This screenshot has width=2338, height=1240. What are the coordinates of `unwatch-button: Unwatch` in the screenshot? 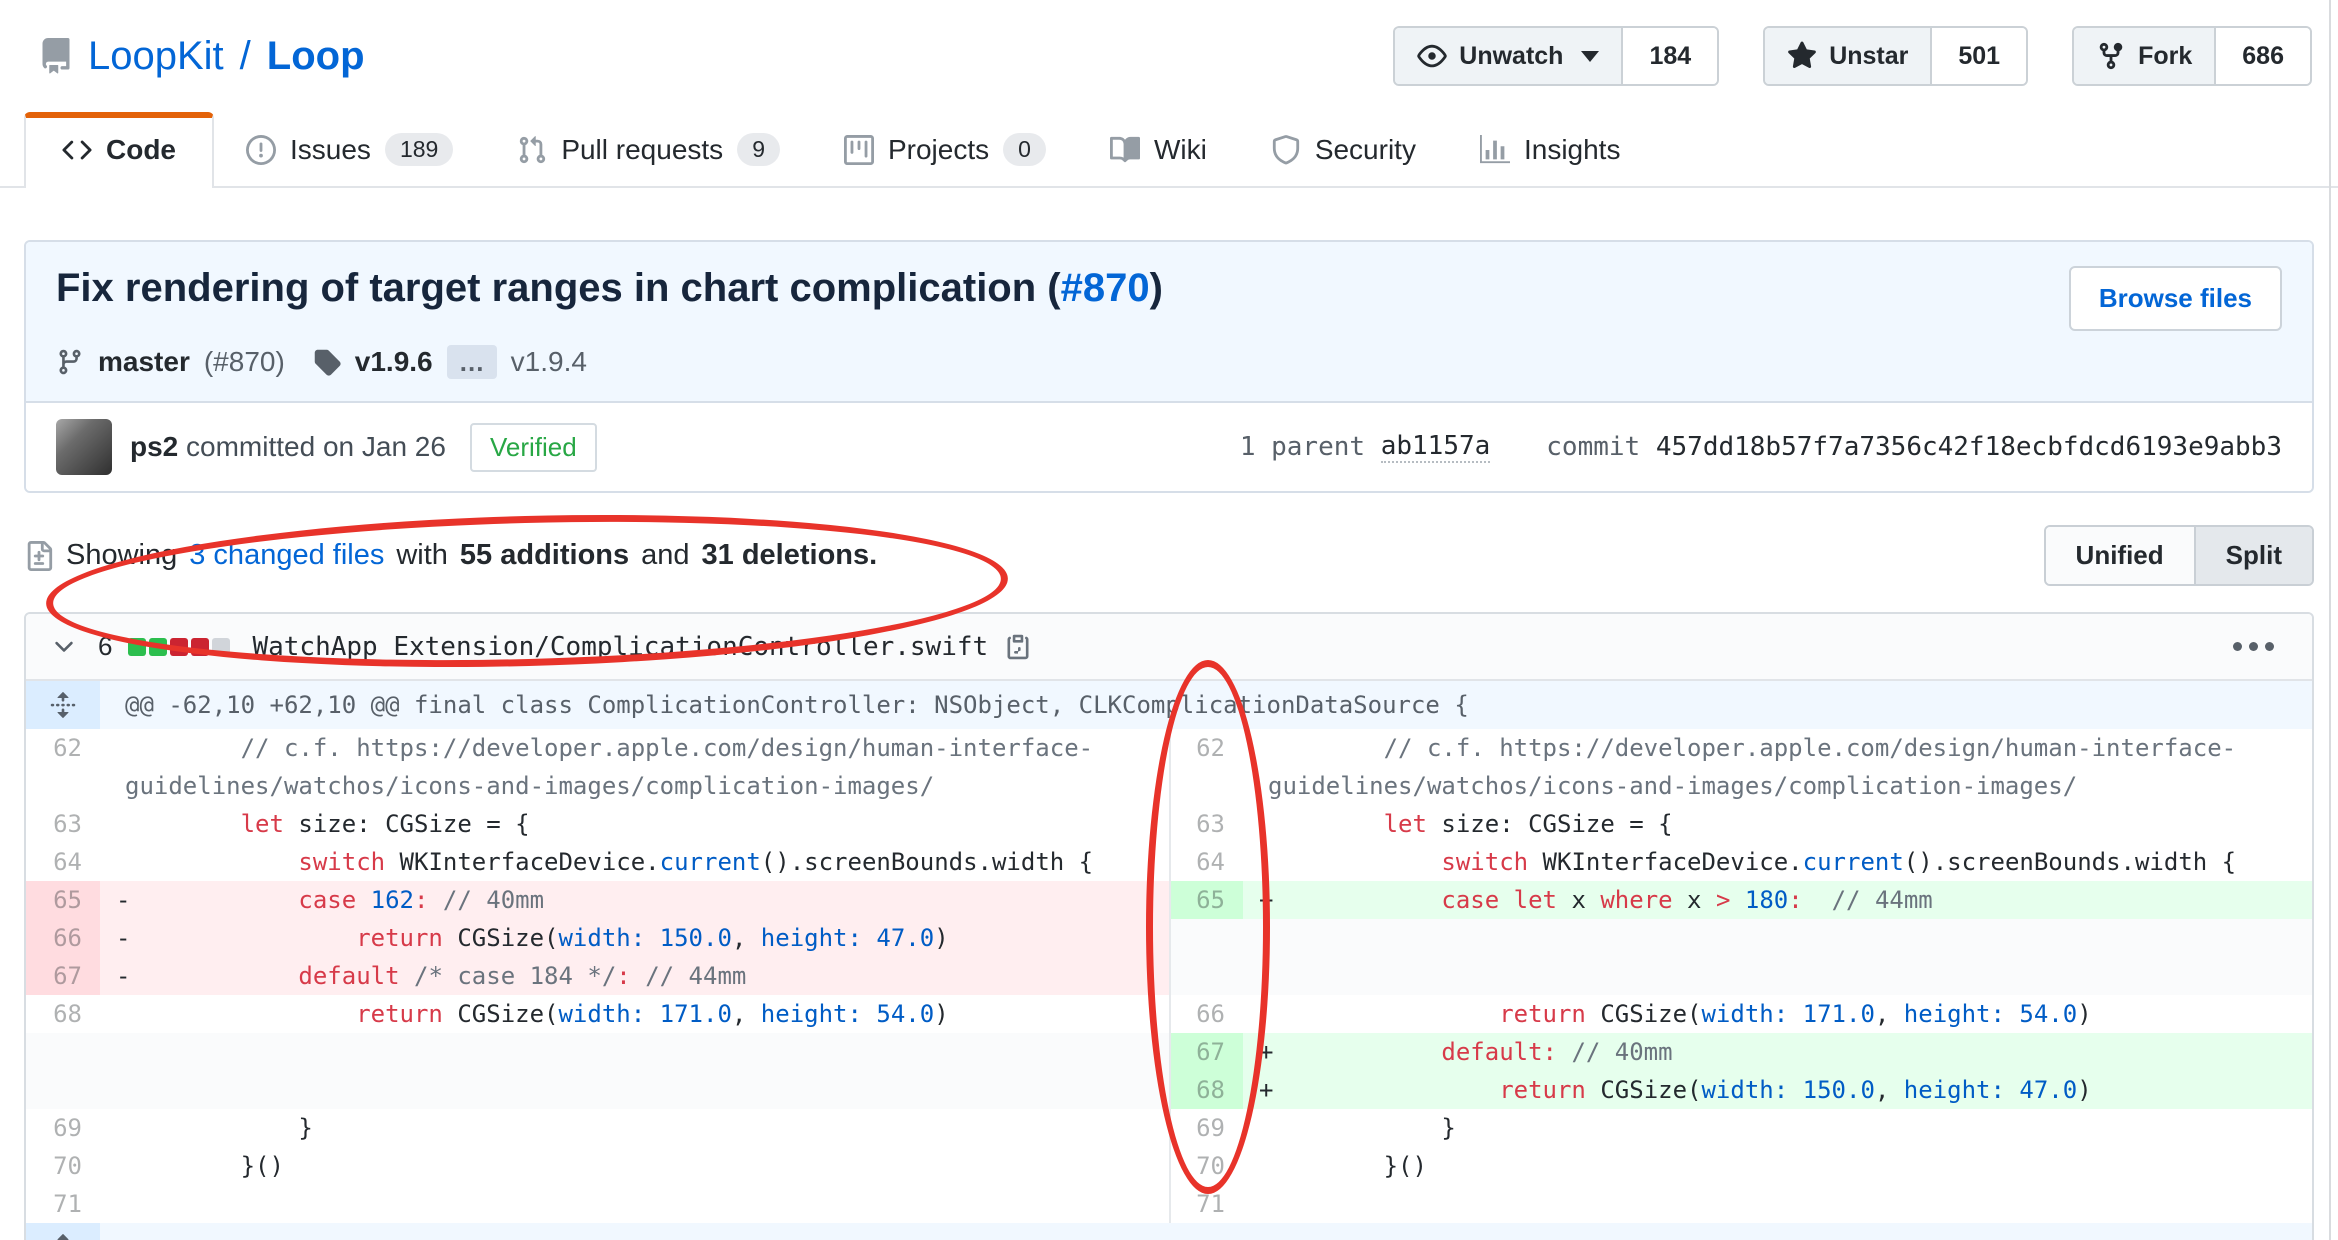 It's located at (1509, 56).